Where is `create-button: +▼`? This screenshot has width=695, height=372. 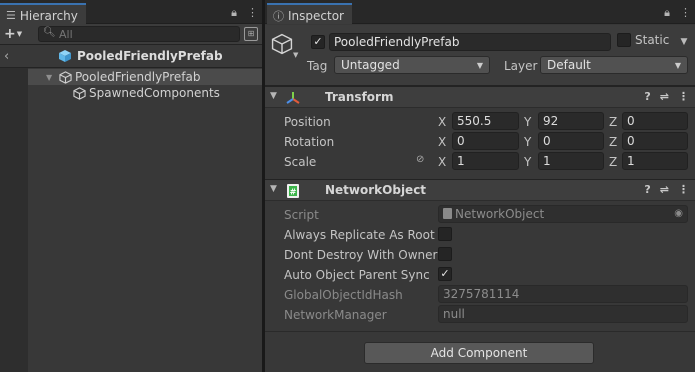 create-button: +▼ is located at coordinates (13, 34).